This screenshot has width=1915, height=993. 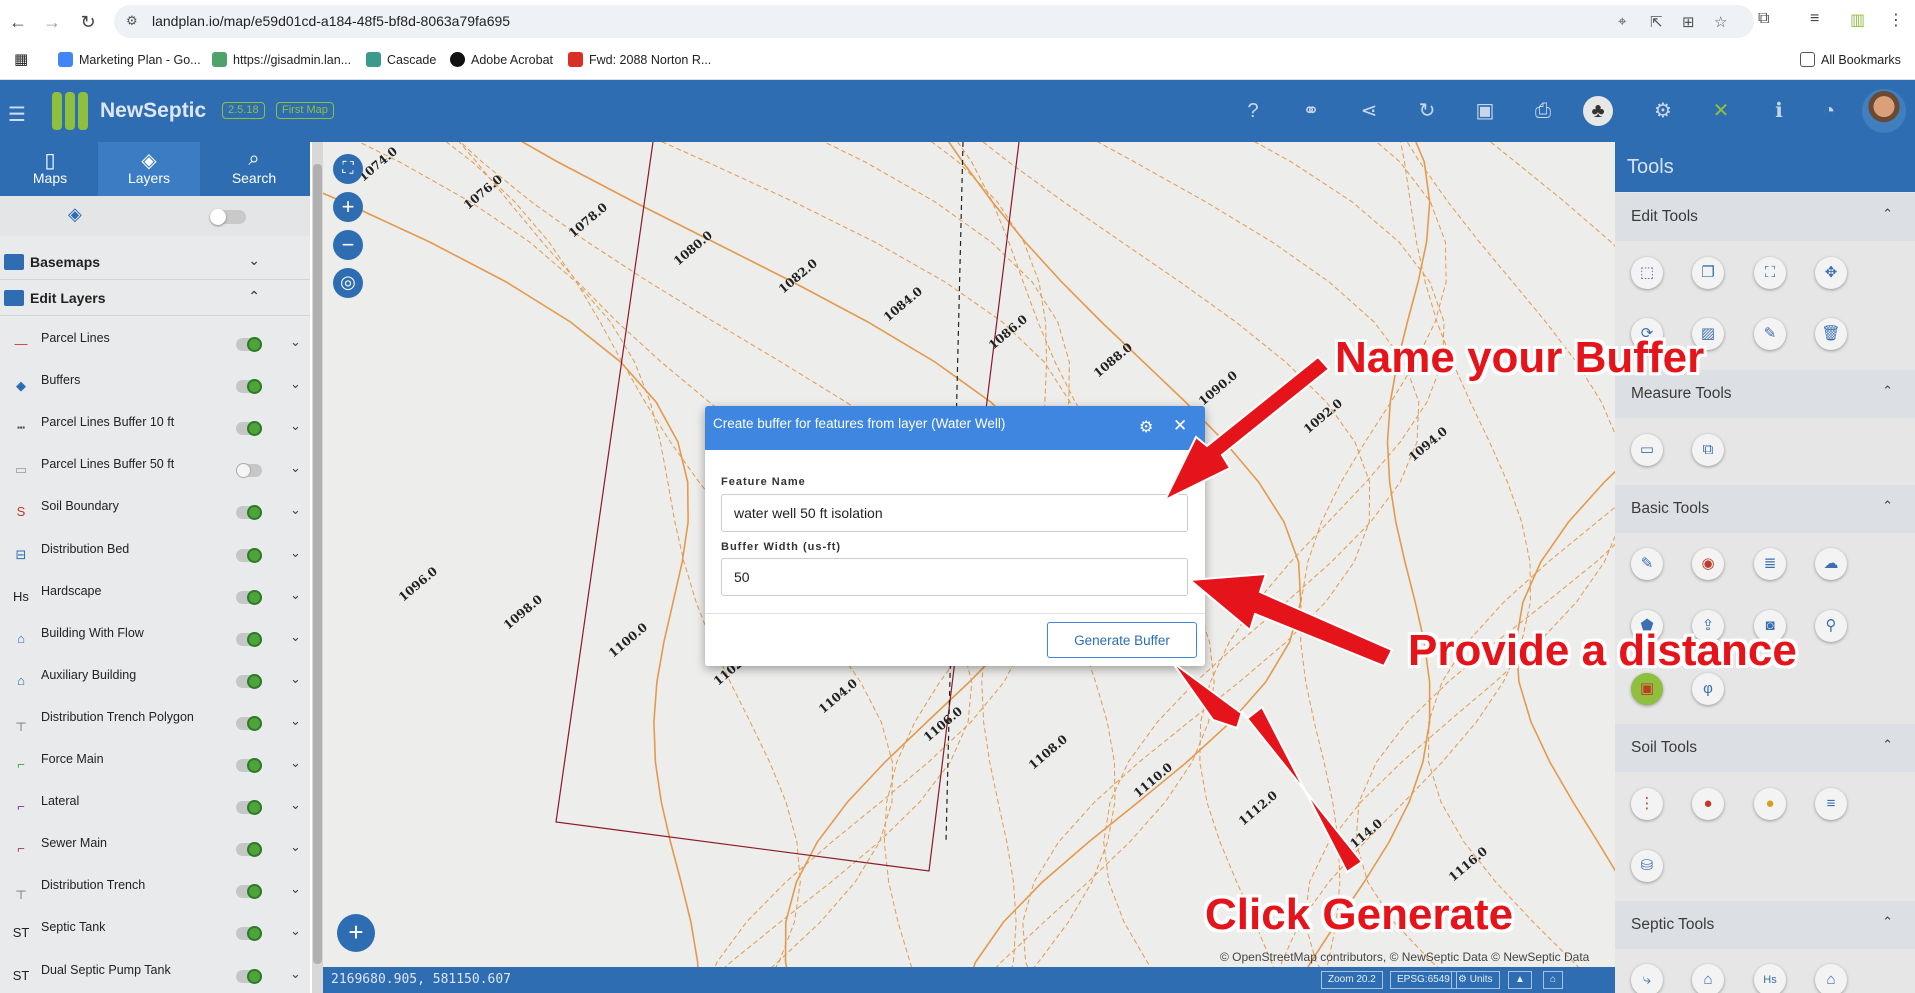 What do you see at coordinates (317, 567) in the screenshot?
I see `layers-scrollbar` at bounding box center [317, 567].